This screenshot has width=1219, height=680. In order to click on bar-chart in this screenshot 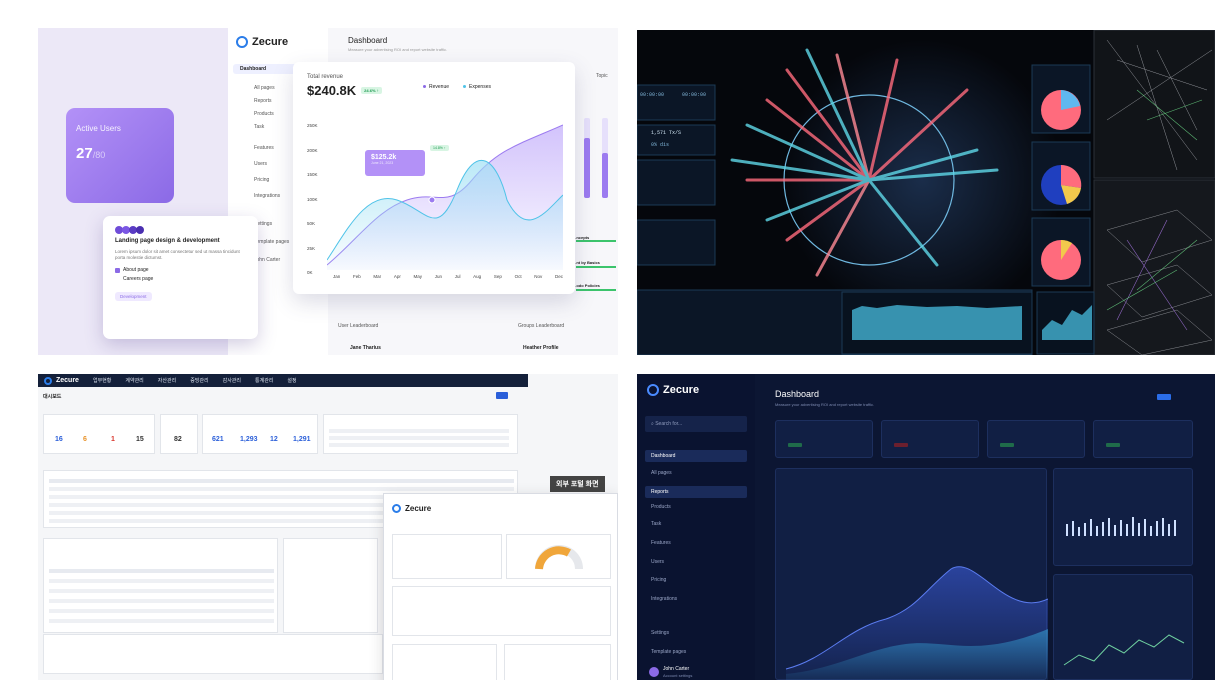, I will do `click(1121, 526)`.